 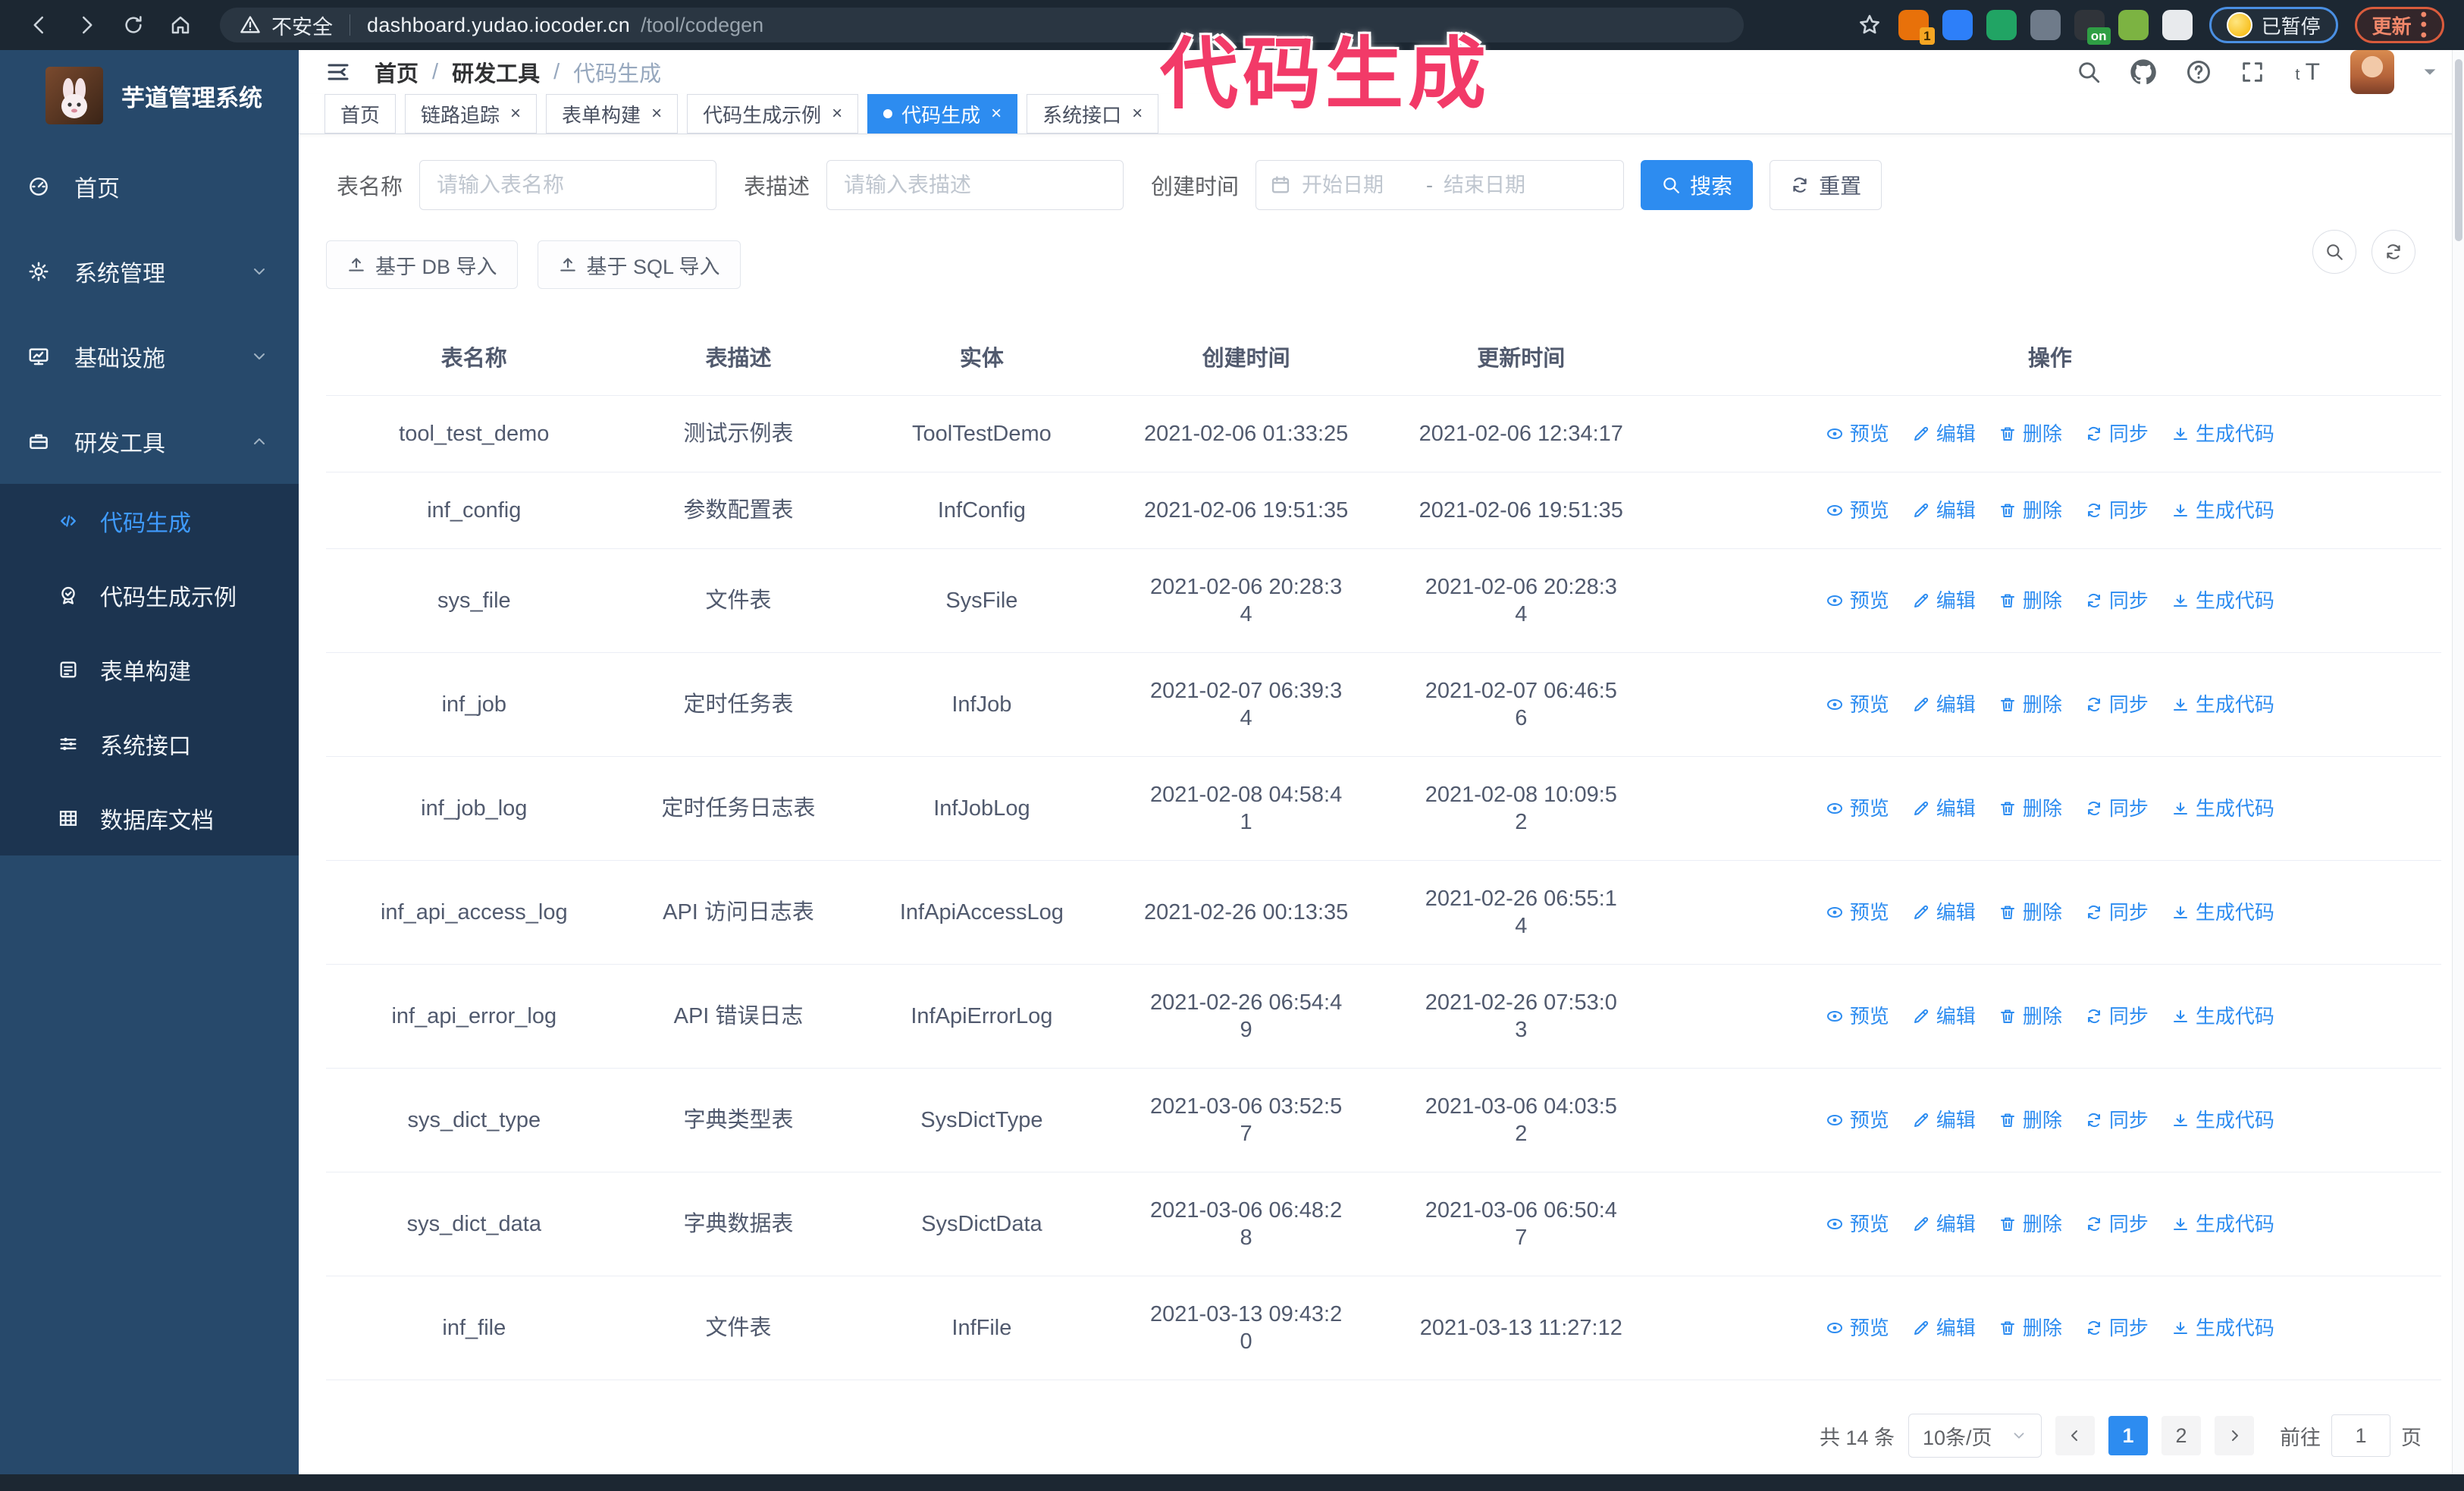 I want to click on browser-forward-button, so click(x=86, y=25).